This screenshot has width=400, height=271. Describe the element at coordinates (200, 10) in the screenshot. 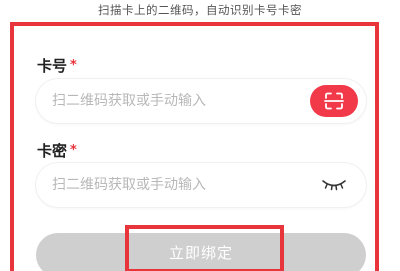

I see `scan-hint-text: 扫描卡上的二维码，自动识别卡号卡密` at that location.